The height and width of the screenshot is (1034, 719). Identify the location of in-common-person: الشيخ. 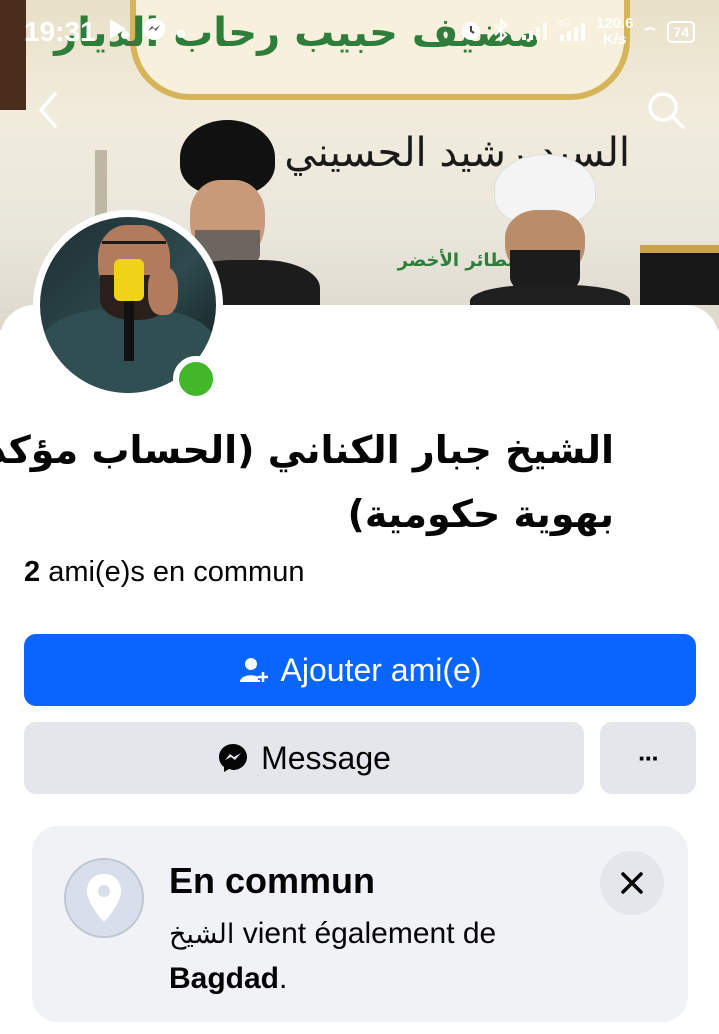
(202, 934).